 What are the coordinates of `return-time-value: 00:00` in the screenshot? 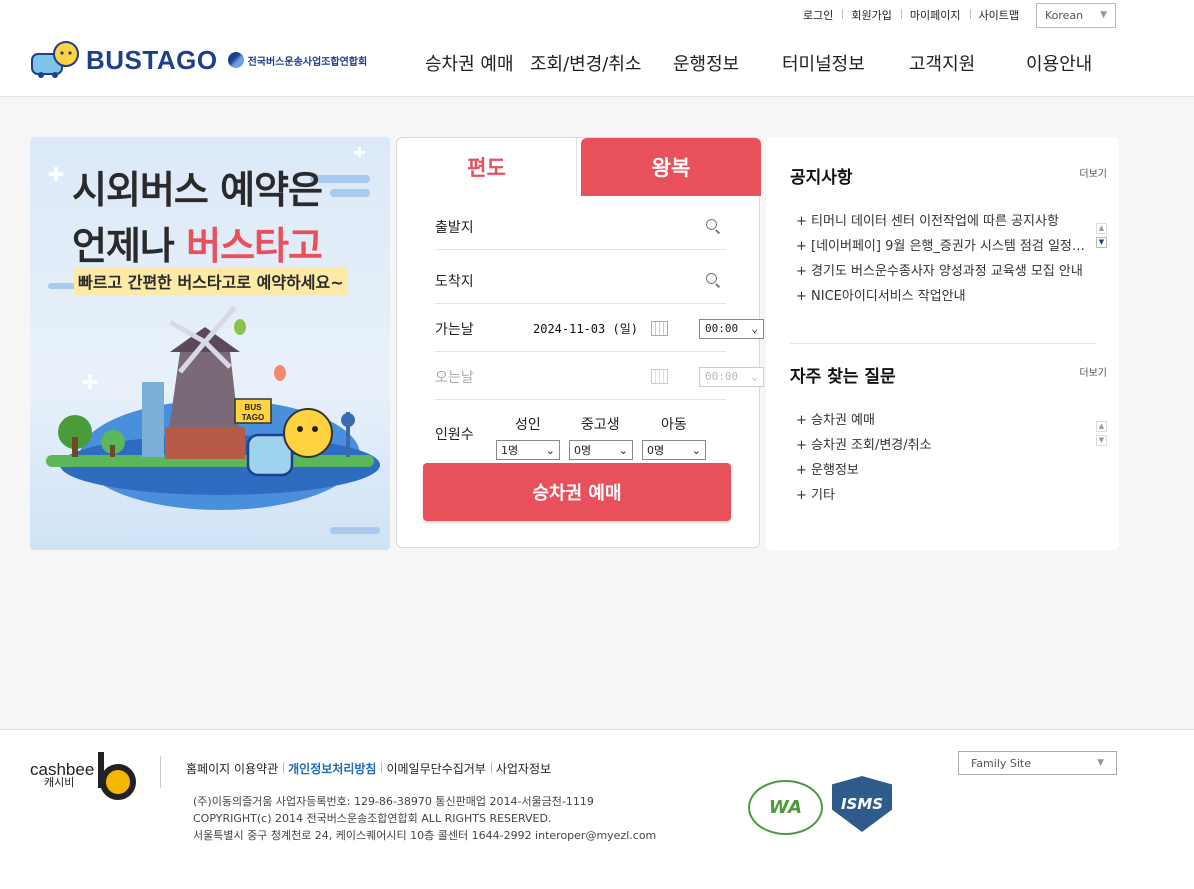 It's located at (722, 376).